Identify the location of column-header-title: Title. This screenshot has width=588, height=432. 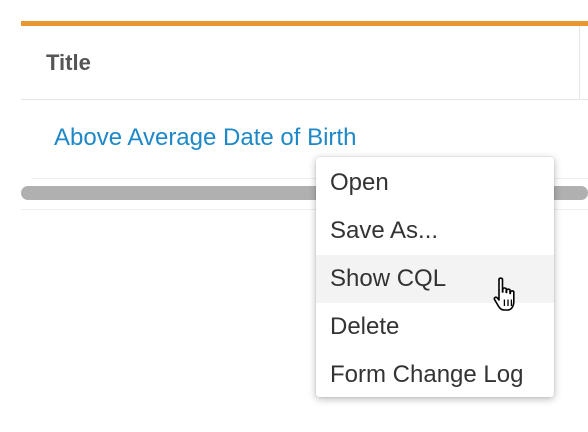
(68, 63).